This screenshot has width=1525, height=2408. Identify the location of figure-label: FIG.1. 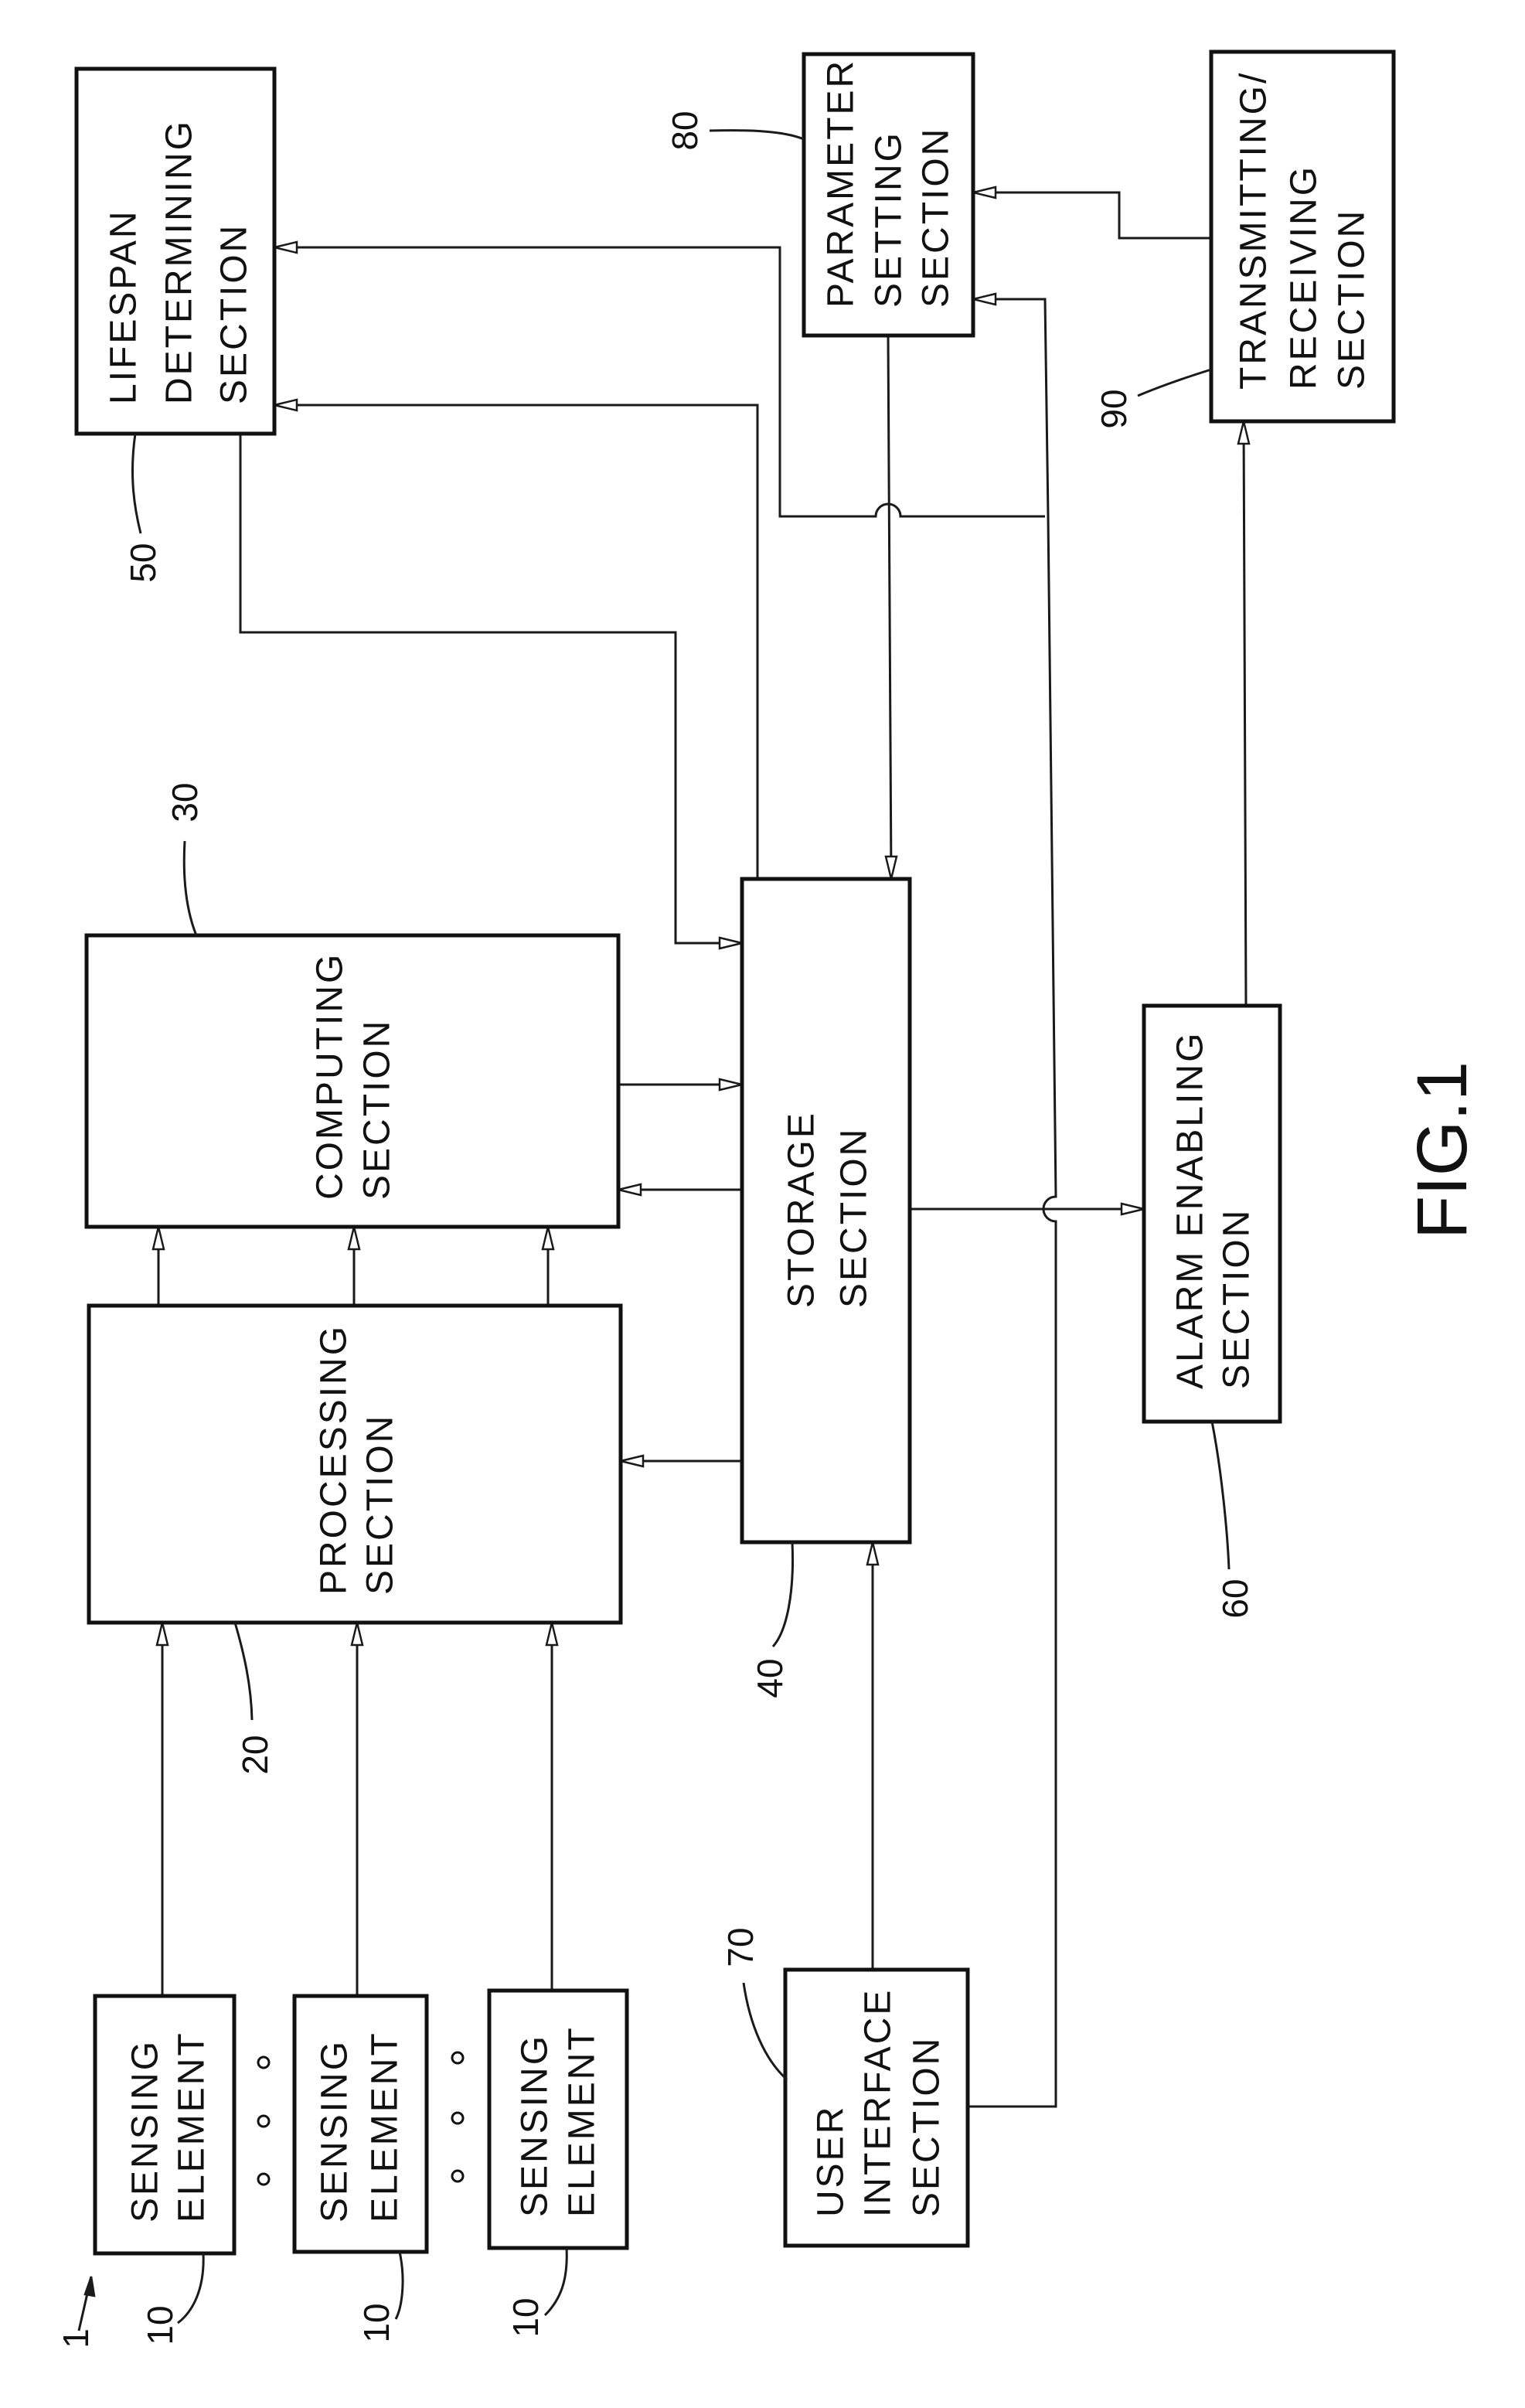
(1442, 1150).